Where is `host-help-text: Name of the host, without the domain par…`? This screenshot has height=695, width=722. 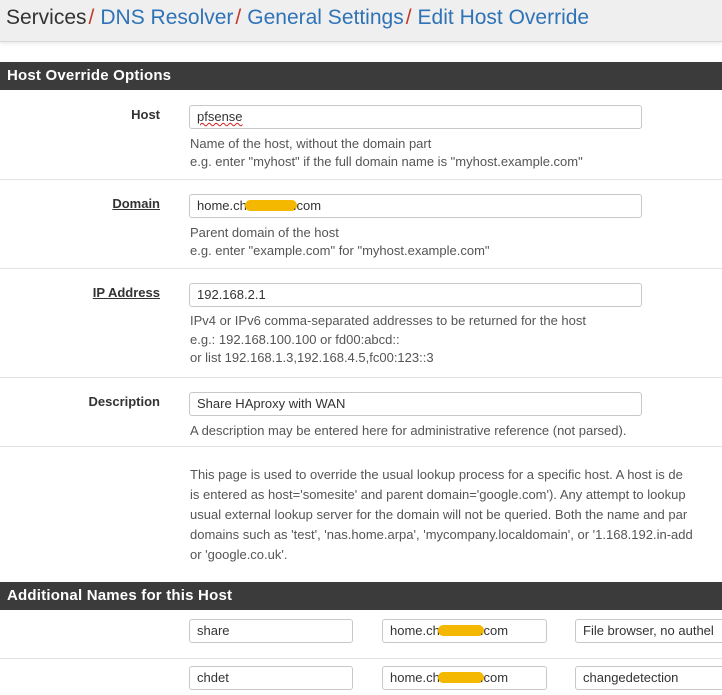
host-help-text: Name of the host, without the domain par… is located at coordinates (311, 143).